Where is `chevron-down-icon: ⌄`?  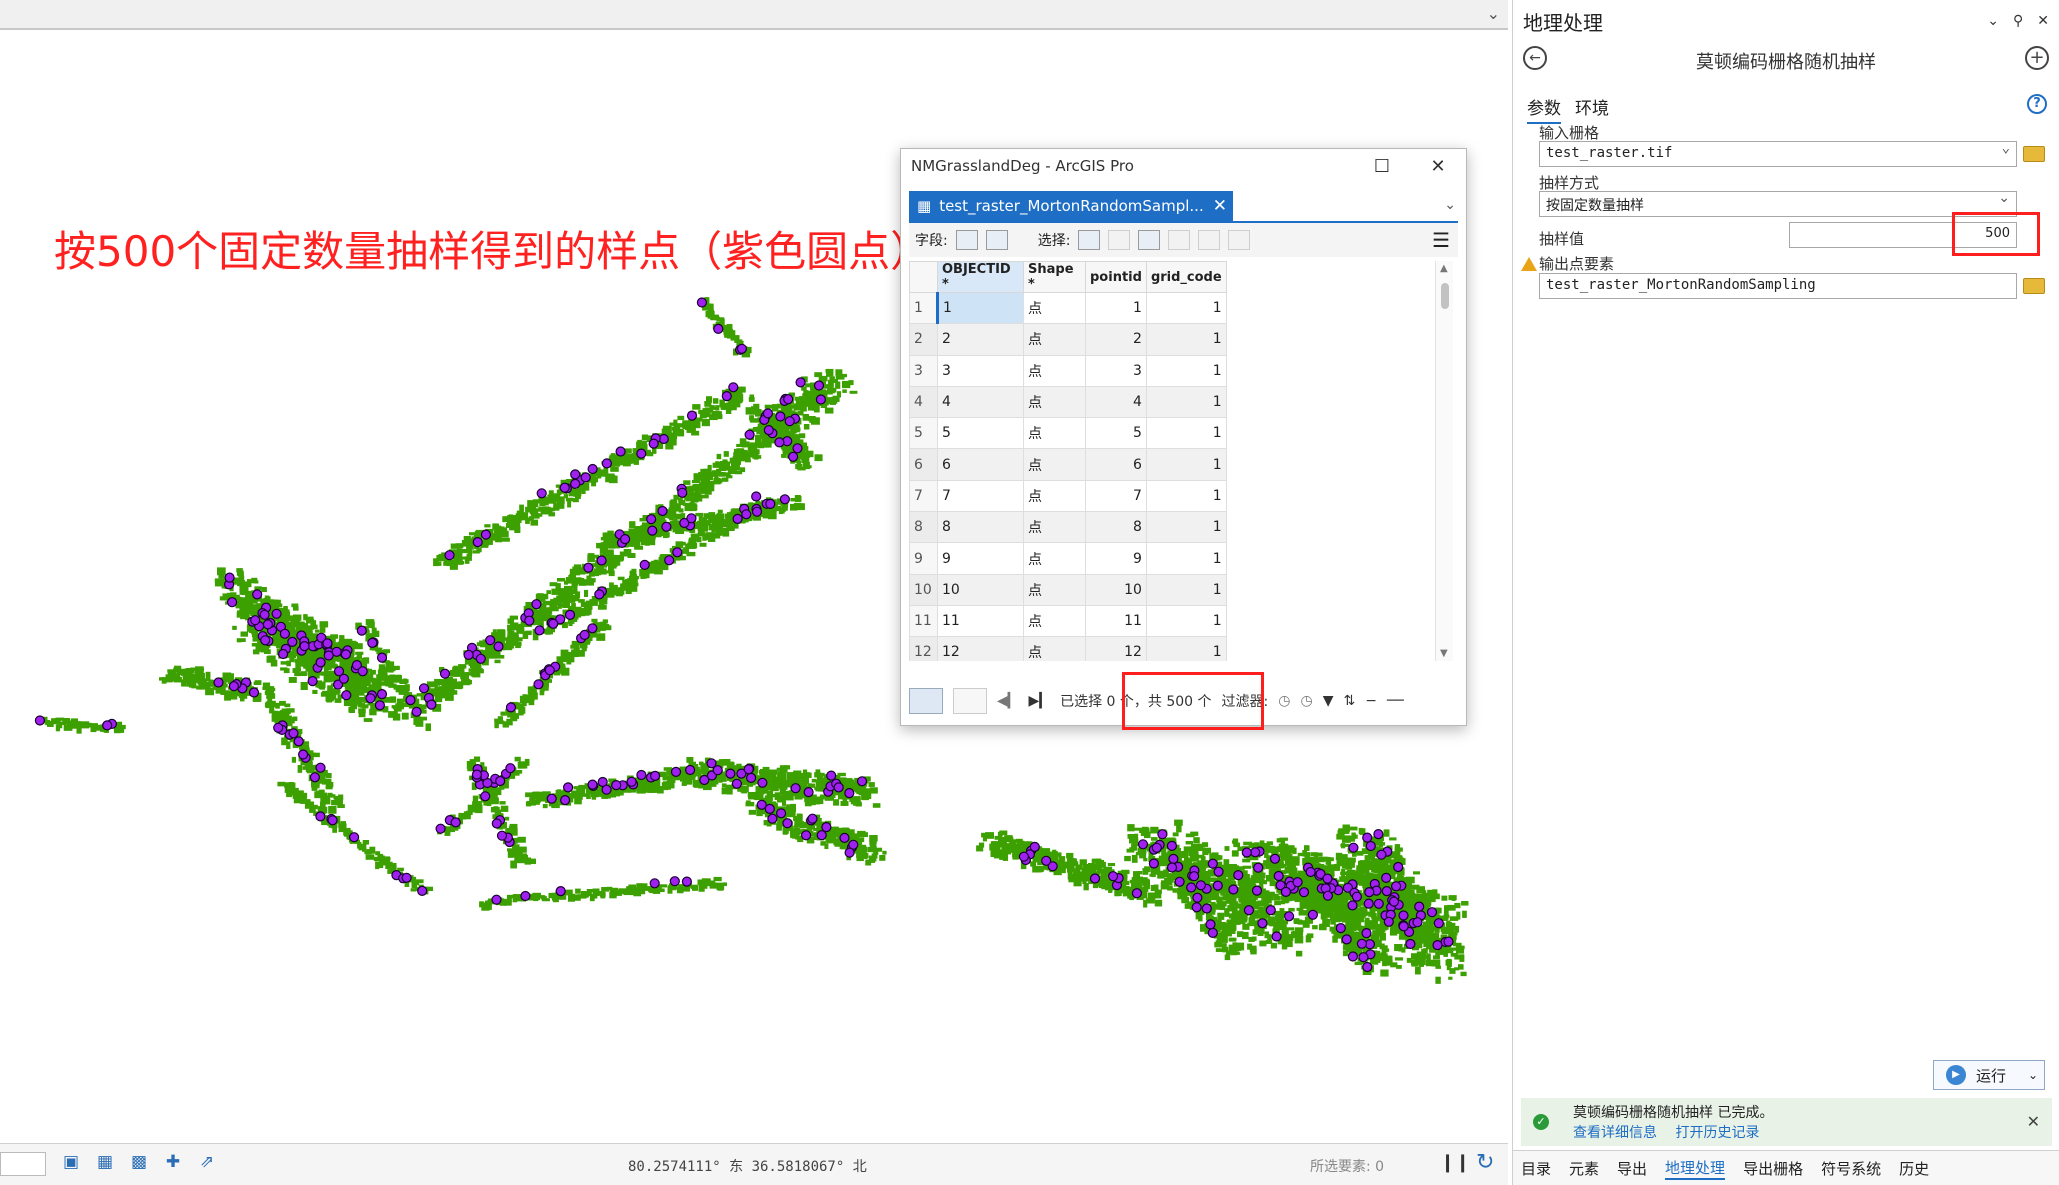
chevron-down-icon: ⌄ is located at coordinates (1493, 13).